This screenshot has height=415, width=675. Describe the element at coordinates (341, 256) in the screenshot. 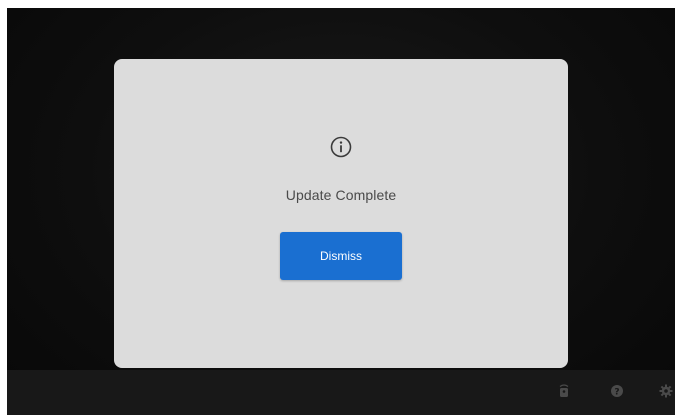

I see `dismiss-button: Dismiss` at that location.